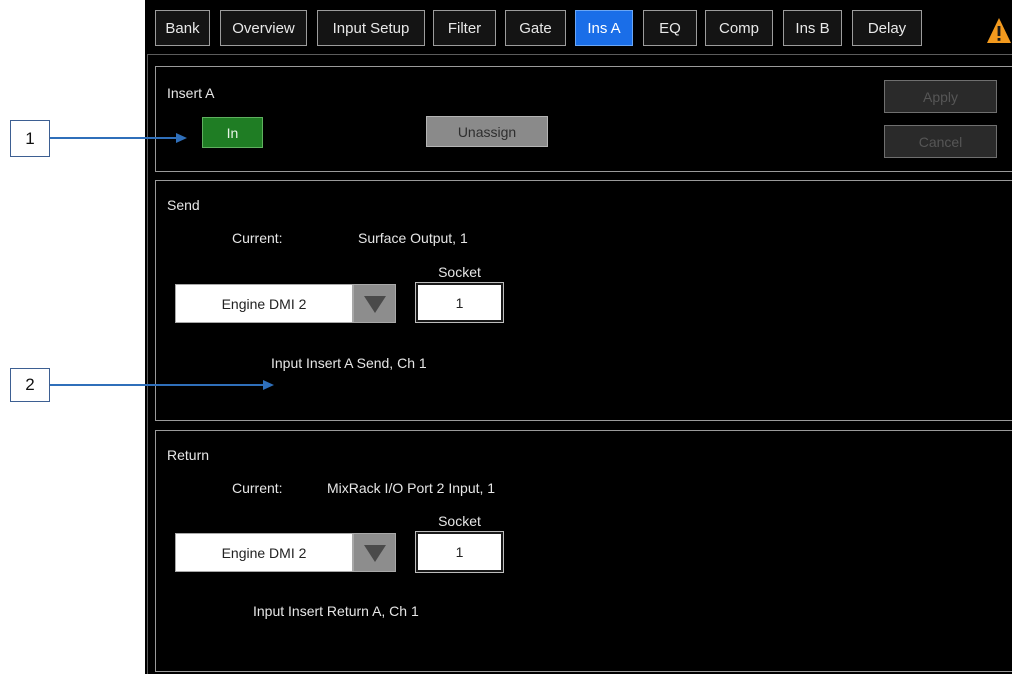 This screenshot has width=1012, height=674. Describe the element at coordinates (349, 363) in the screenshot. I see `send-description: Input Insert A Send, Ch 1` at that location.